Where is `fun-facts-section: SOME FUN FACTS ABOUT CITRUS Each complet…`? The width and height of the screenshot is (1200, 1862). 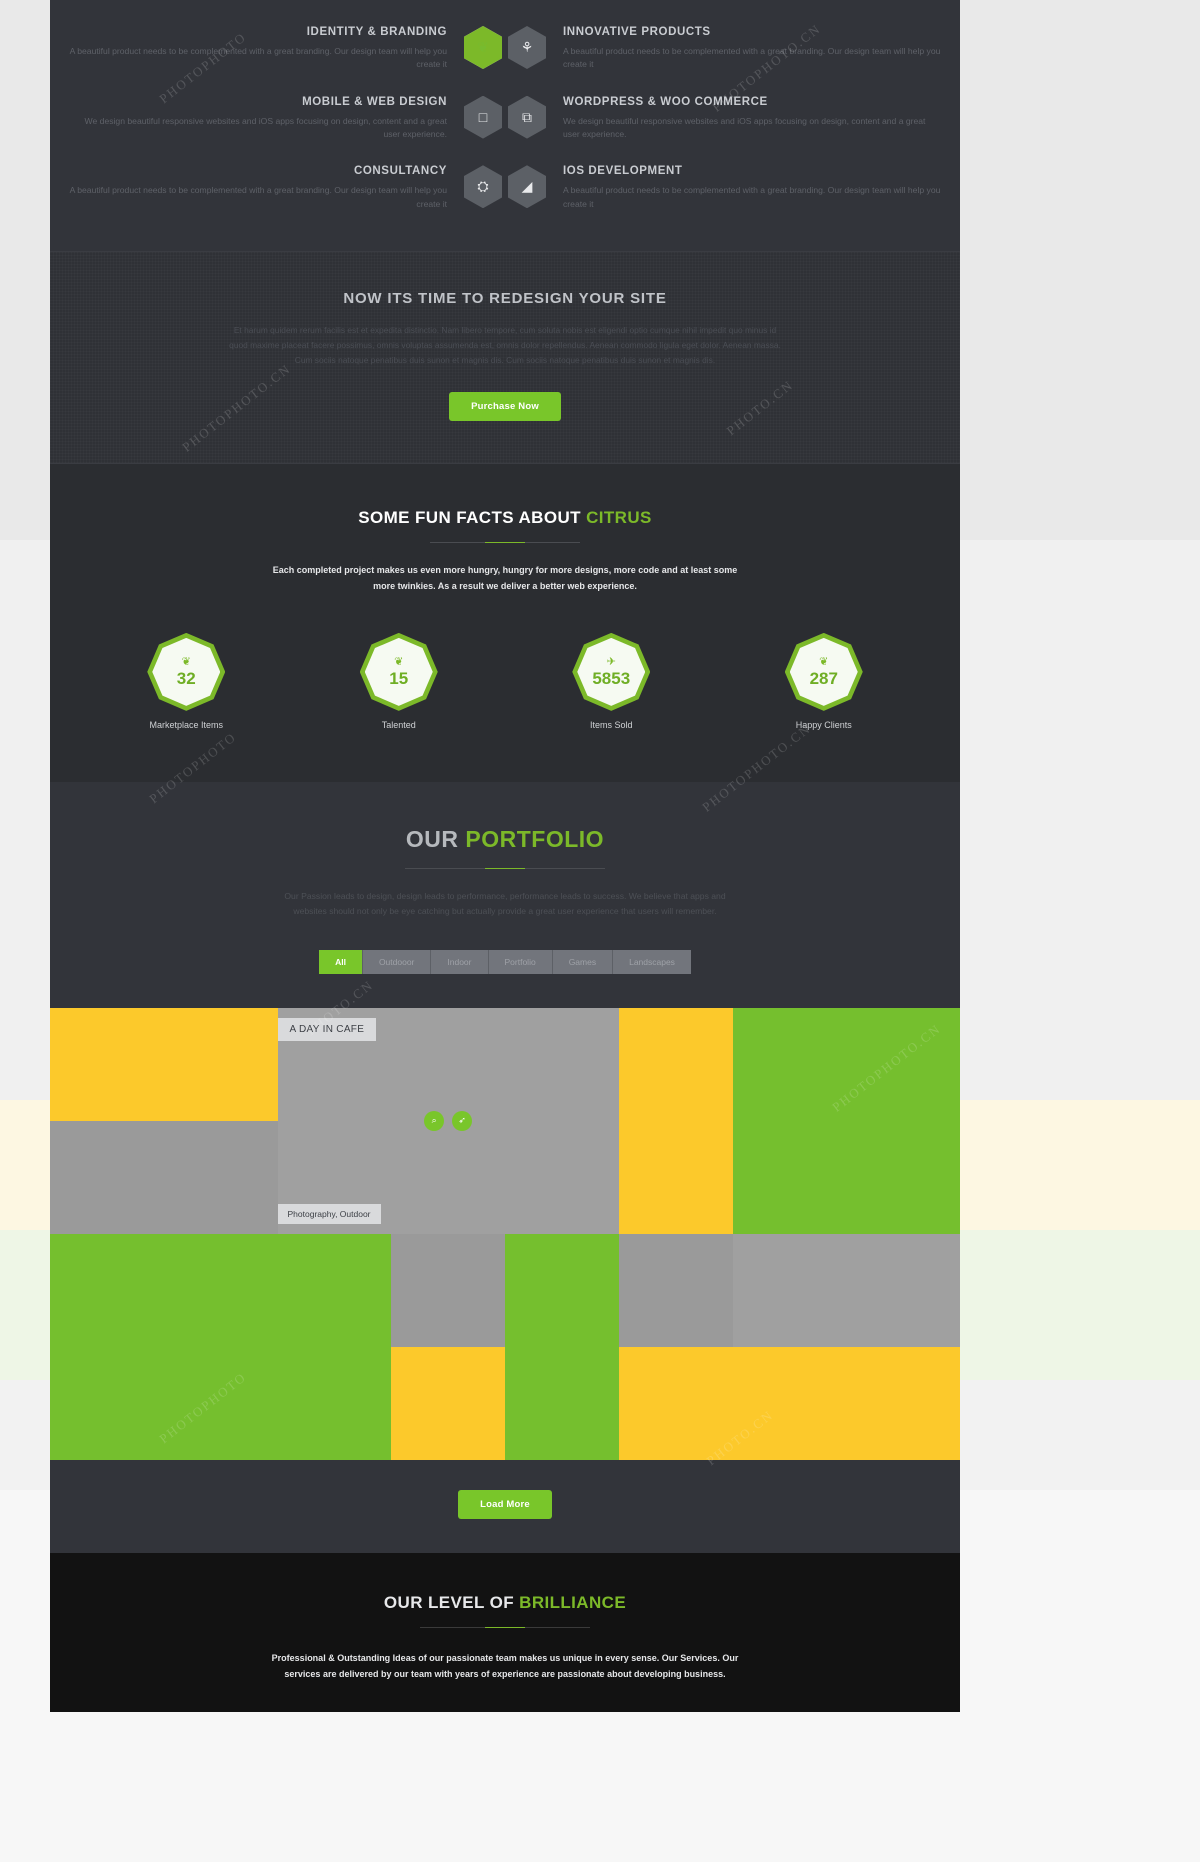 fun-facts-section: SOME FUN FACTS ABOUT CITRUS Each complet… is located at coordinates (505, 623).